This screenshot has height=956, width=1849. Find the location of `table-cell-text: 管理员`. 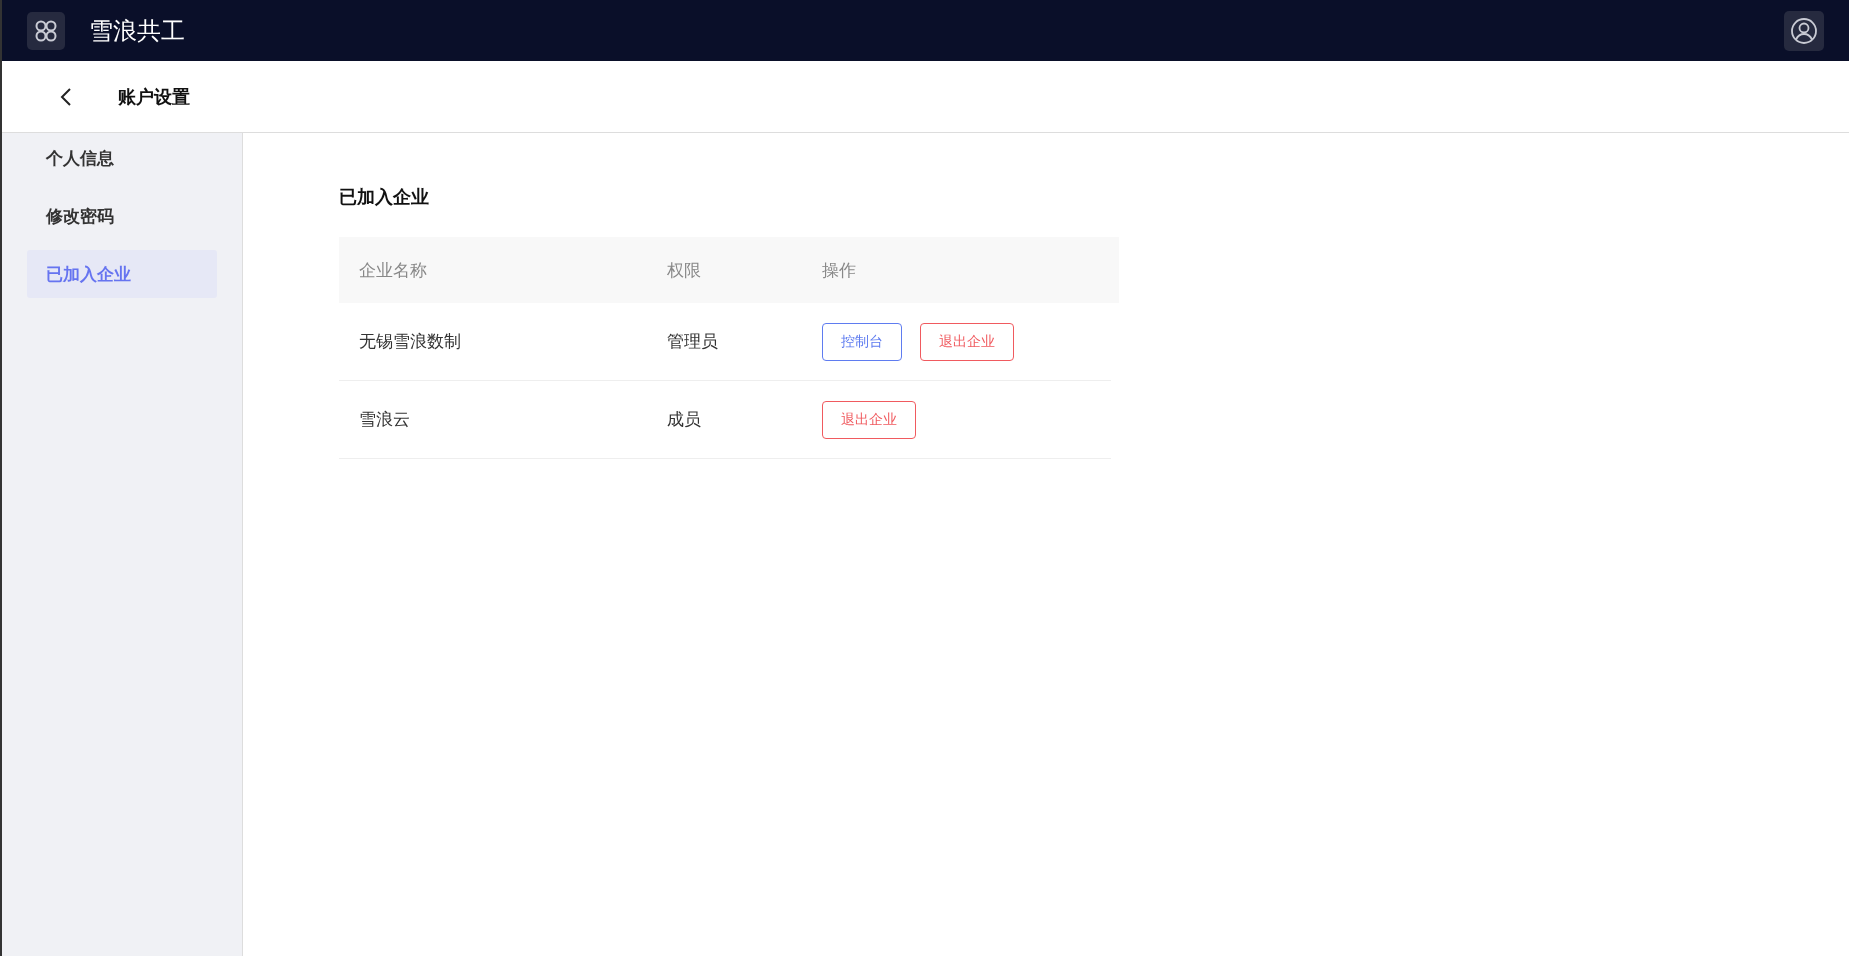

table-cell-text: 管理员 is located at coordinates (693, 341).